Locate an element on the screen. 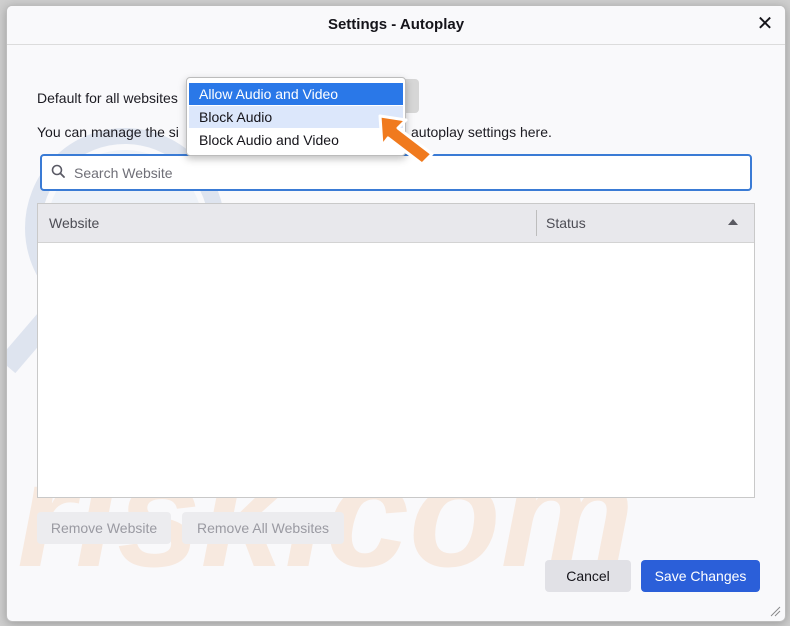 This screenshot has height=626, width=790. search-icon is located at coordinates (58, 171).